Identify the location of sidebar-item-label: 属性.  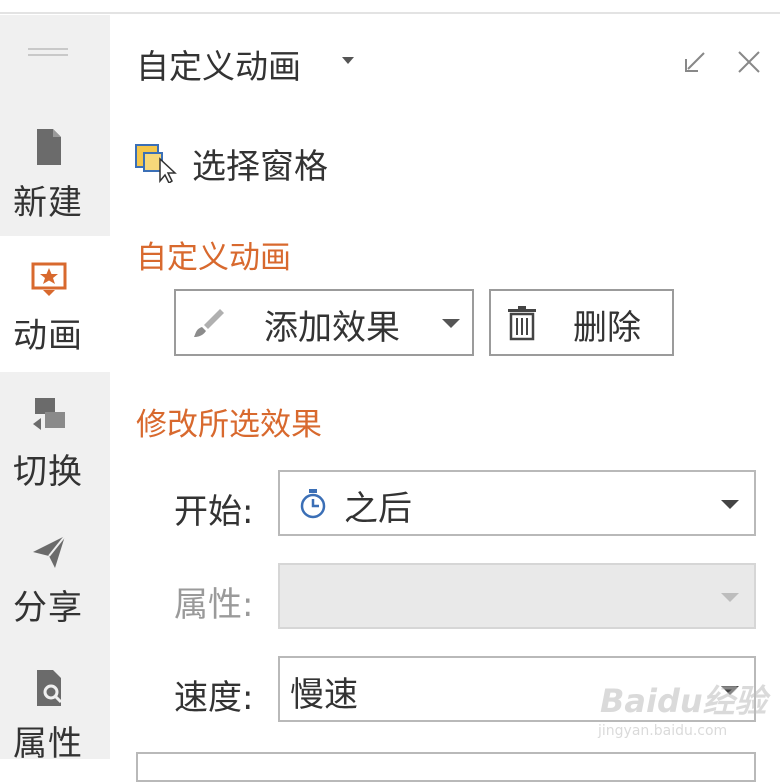
(48, 744).